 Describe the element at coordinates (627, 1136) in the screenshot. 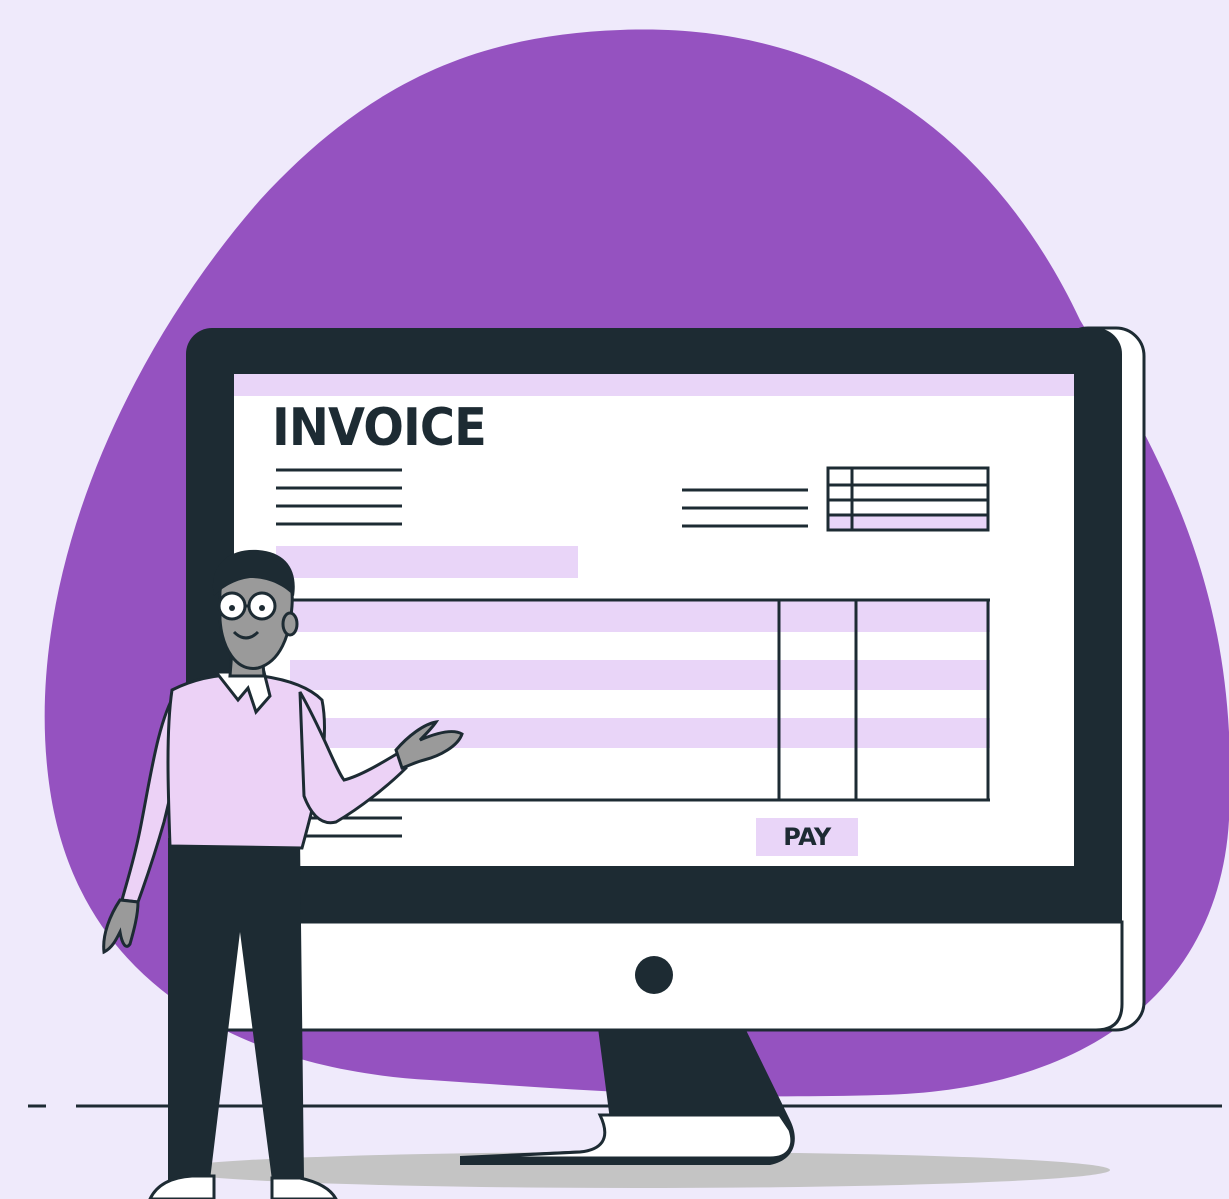

I see `monitor-stand-base` at that location.